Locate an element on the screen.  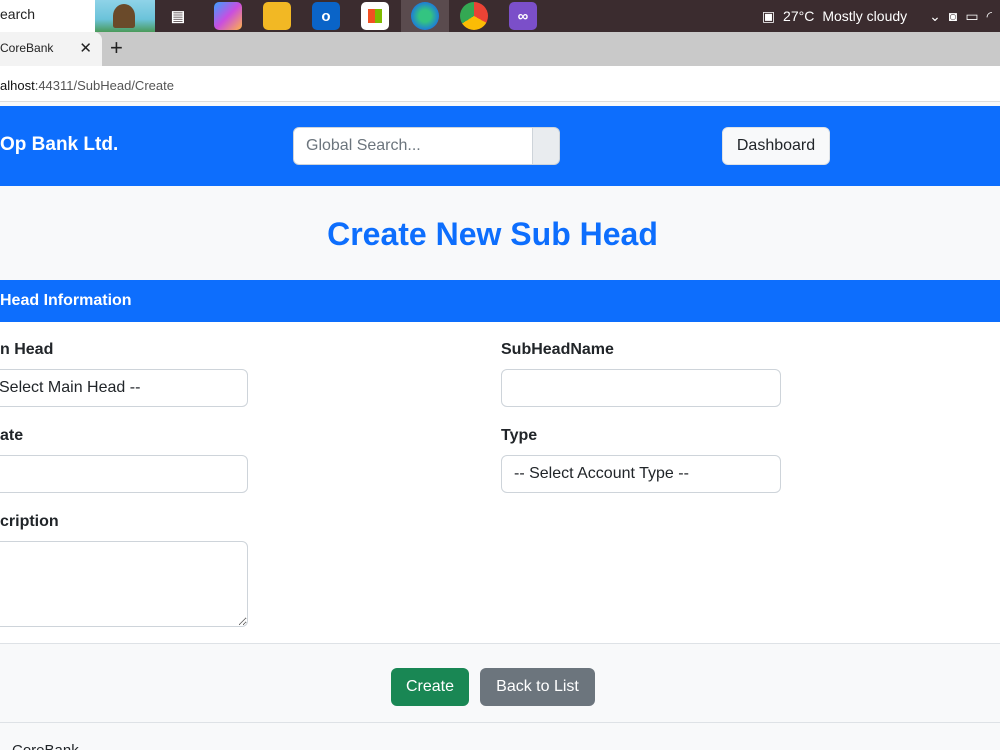
type-label: Type is located at coordinates (519, 435).